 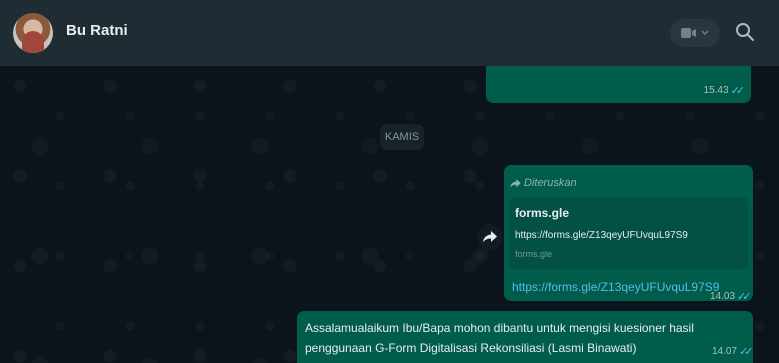 What do you see at coordinates (534, 254) in the screenshot?
I see `link-preview-domain: forms.gle` at bounding box center [534, 254].